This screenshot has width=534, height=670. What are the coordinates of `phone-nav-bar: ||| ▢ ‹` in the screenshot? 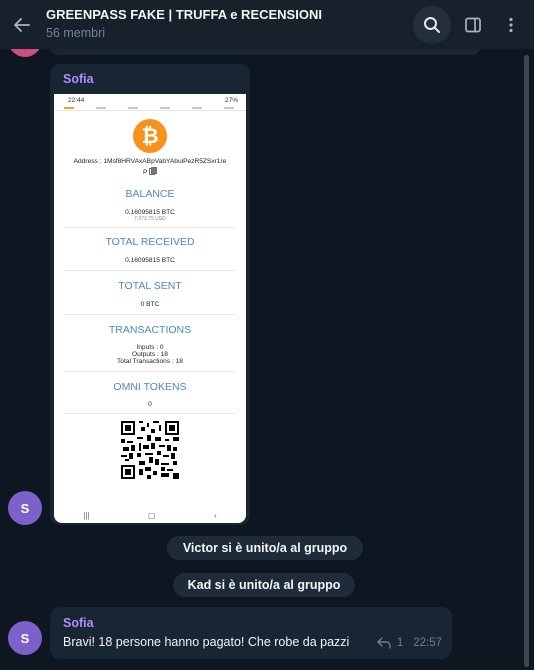 It's located at (150, 515).